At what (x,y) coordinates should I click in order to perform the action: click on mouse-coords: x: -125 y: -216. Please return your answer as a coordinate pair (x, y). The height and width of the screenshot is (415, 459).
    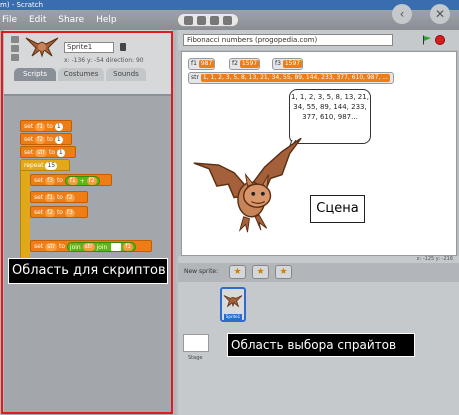
    Looking at the image, I should click on (318, 259).